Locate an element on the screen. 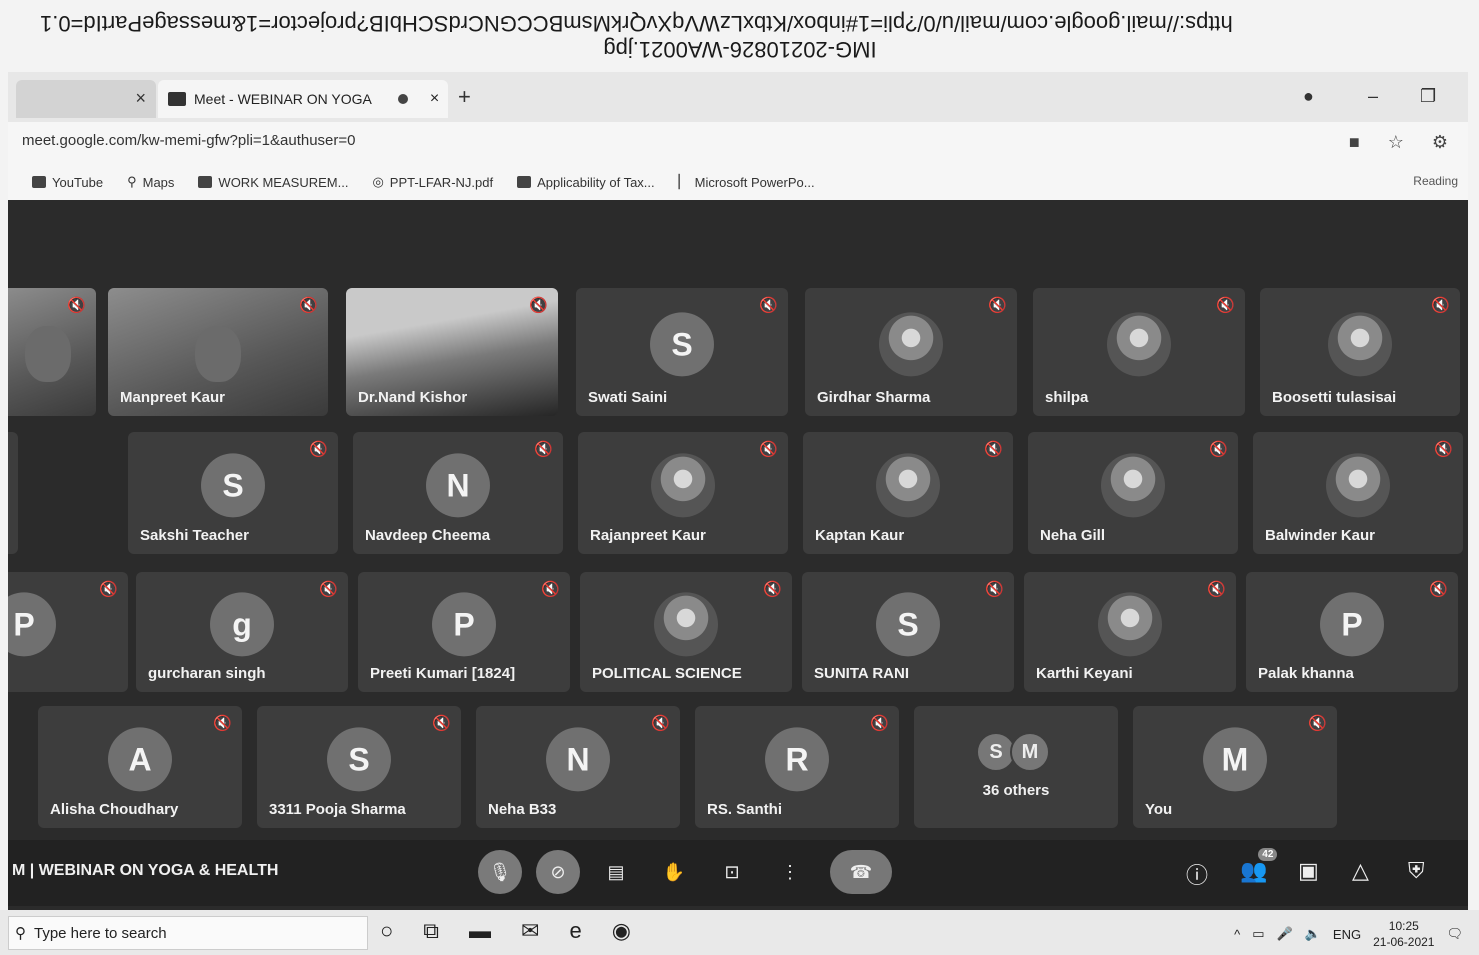 This screenshot has width=1479, height=955. tray-chevron-icon: ^ is located at coordinates (1237, 934).